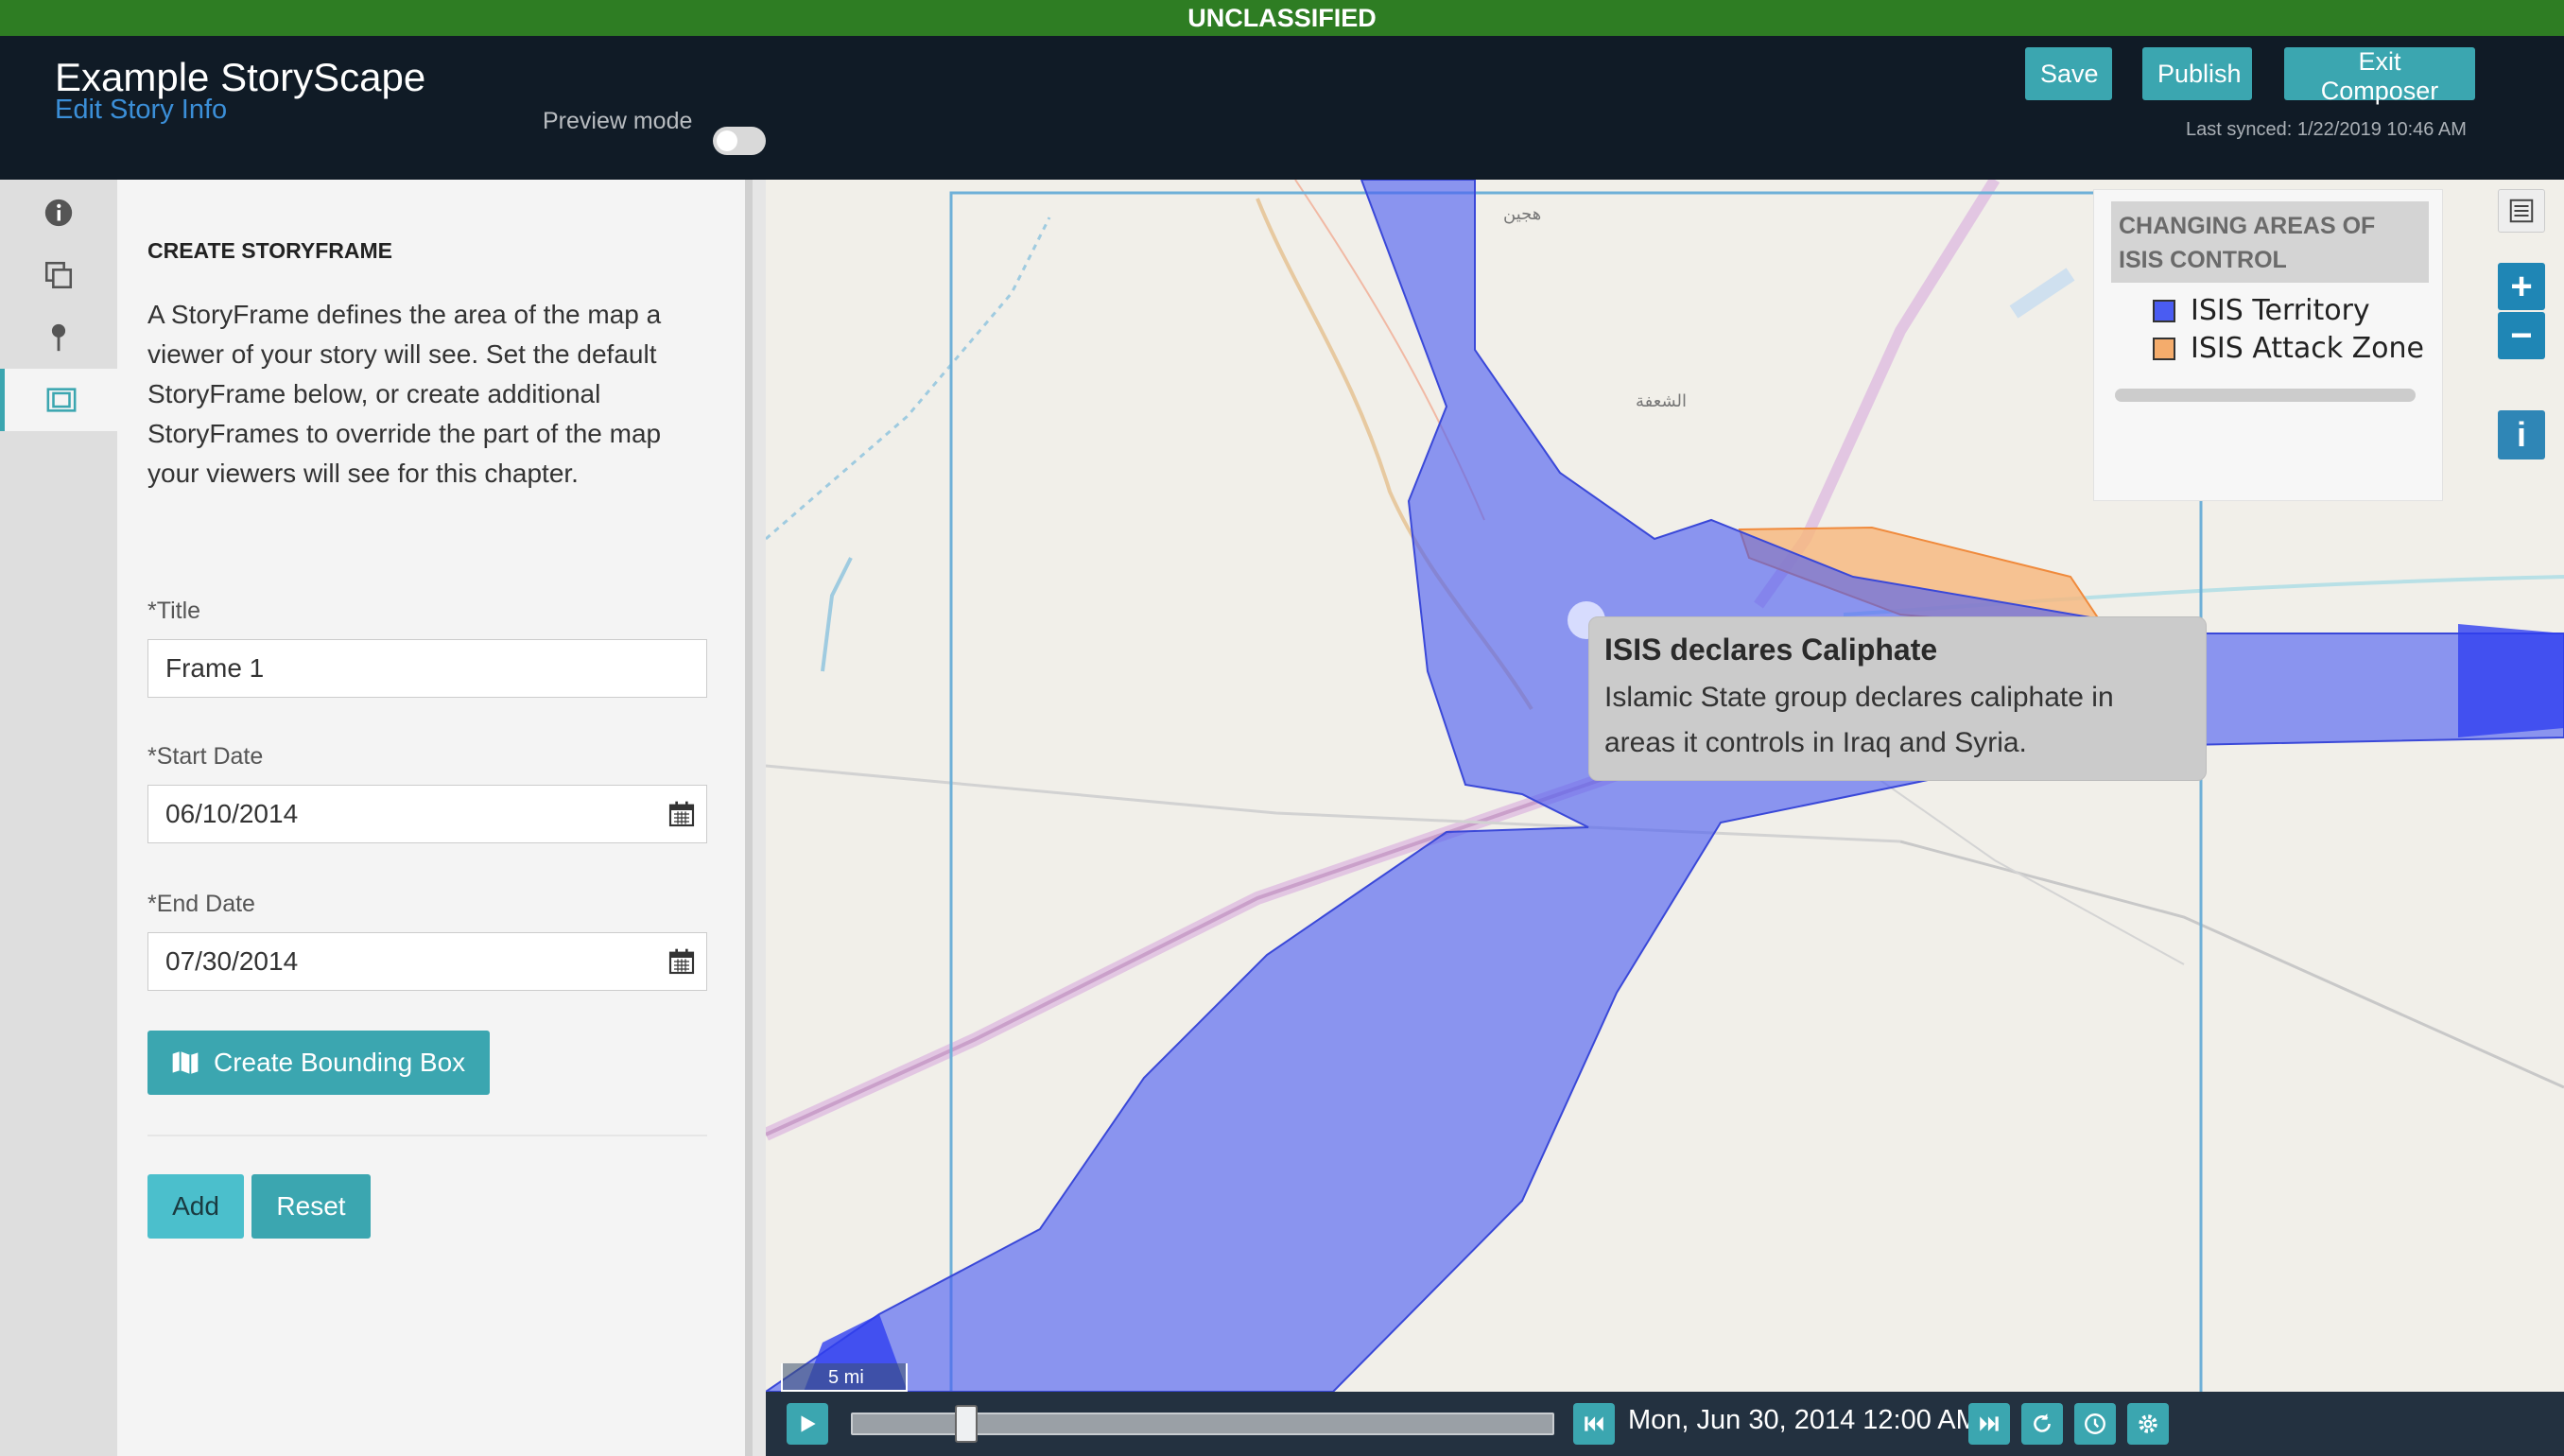 The image size is (2564, 1456). Describe the element at coordinates (427, 1135) in the screenshot. I see `divider` at that location.